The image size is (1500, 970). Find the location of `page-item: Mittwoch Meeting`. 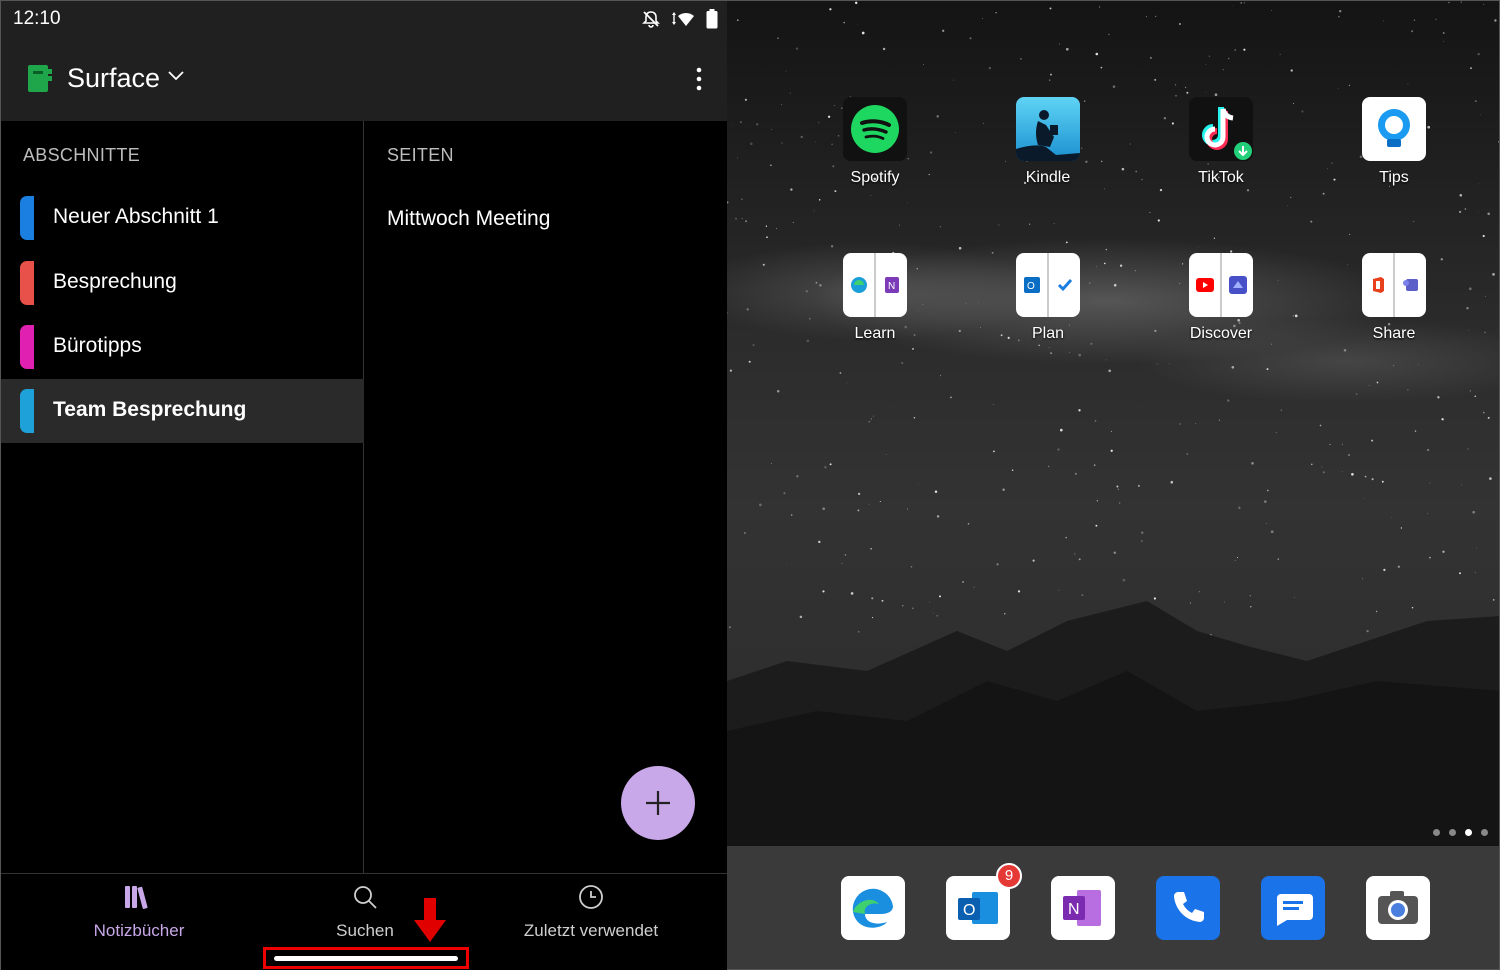

page-item: Mittwoch Meeting is located at coordinates (468, 219).